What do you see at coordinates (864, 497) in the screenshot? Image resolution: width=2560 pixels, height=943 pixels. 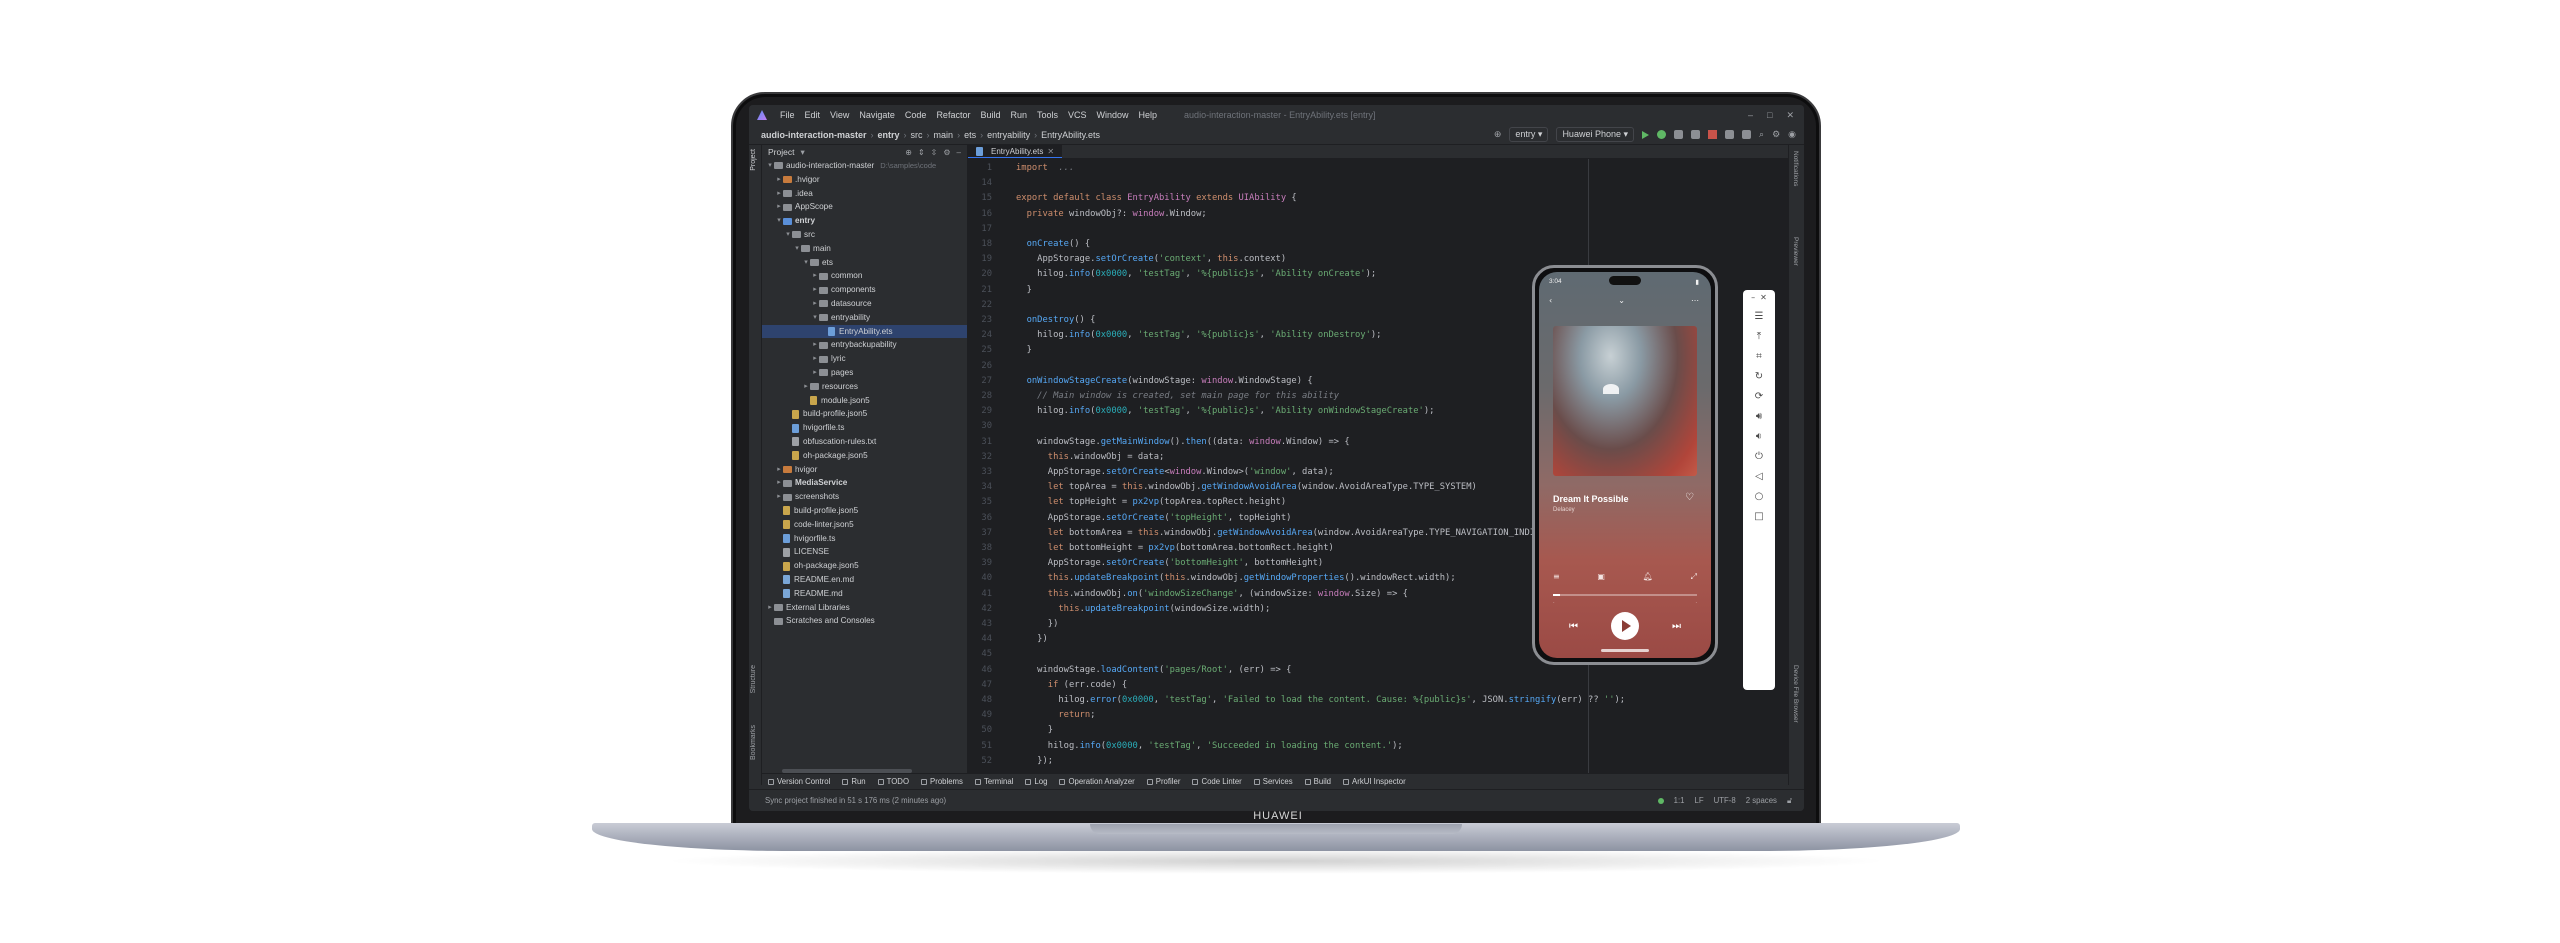 I see `tree-item: ▸ screenshots` at bounding box center [864, 497].